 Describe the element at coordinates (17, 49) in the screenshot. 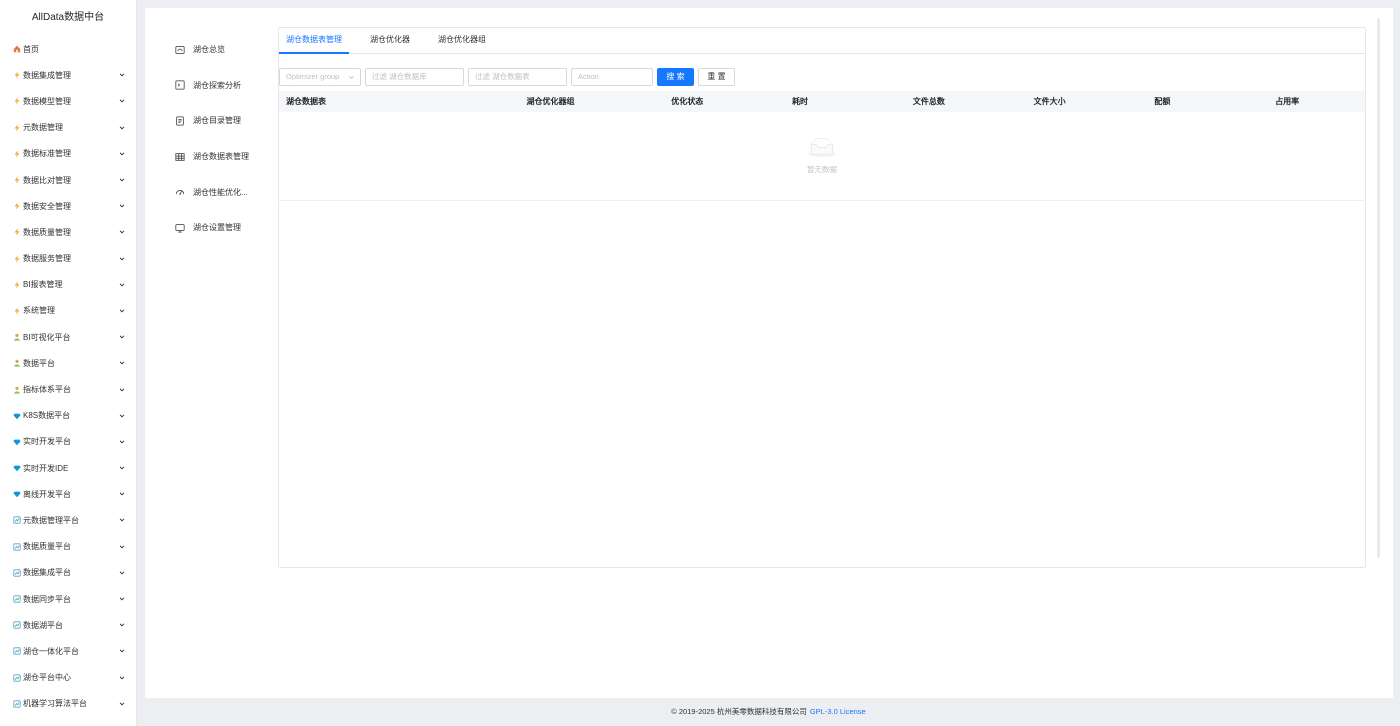

I see `home-icon` at that location.